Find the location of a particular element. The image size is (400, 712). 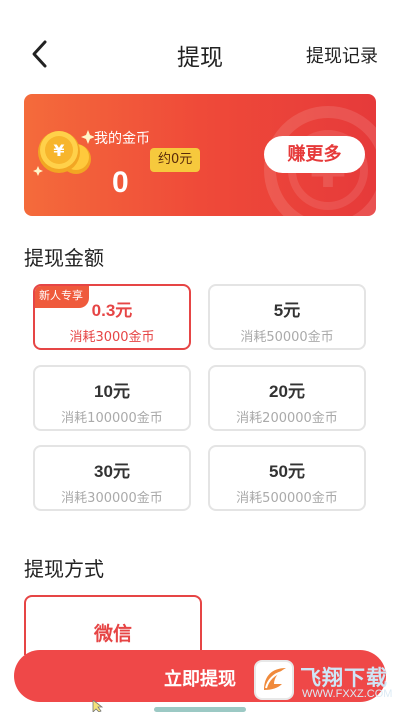

option-amount: 50元 is located at coordinates (287, 471).